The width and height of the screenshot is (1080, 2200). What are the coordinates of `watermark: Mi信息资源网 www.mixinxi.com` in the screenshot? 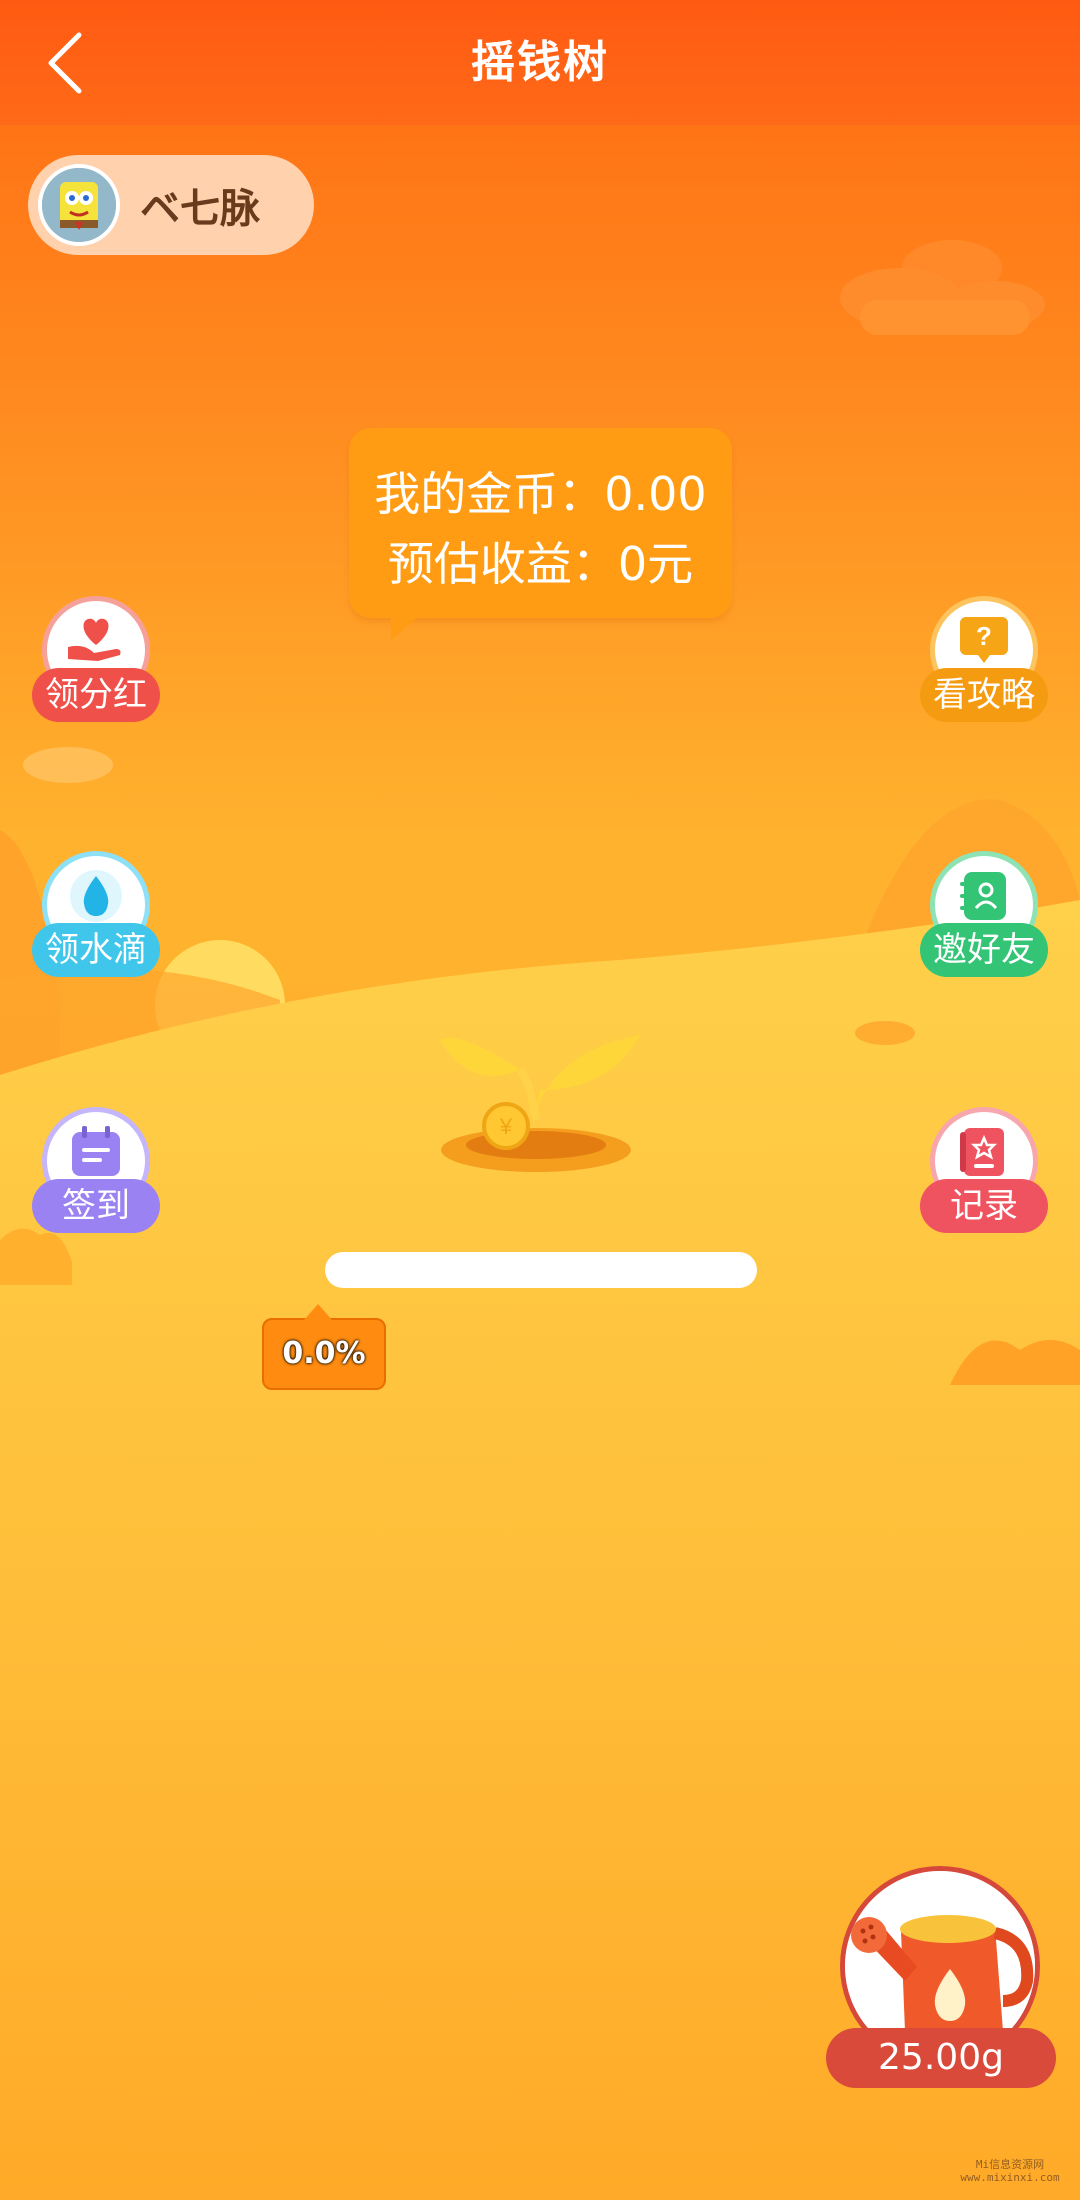 It's located at (1010, 2171).